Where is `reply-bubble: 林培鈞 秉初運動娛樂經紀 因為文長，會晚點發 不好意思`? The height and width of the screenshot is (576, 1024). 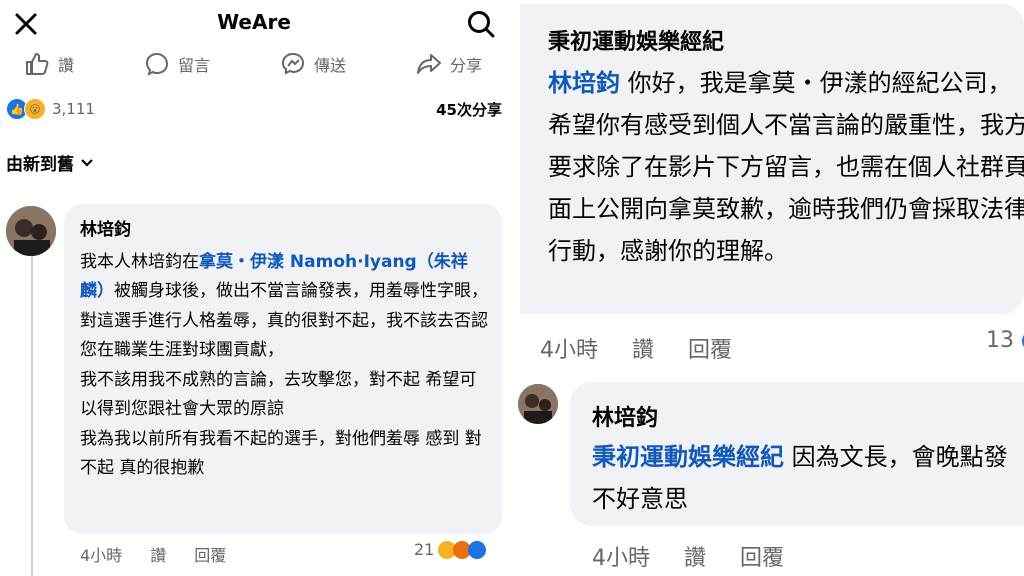
reply-bubble: 林培鈞 秉初運動娛樂經紀 因為文長，會晚點發 不好意思 is located at coordinates (797, 454).